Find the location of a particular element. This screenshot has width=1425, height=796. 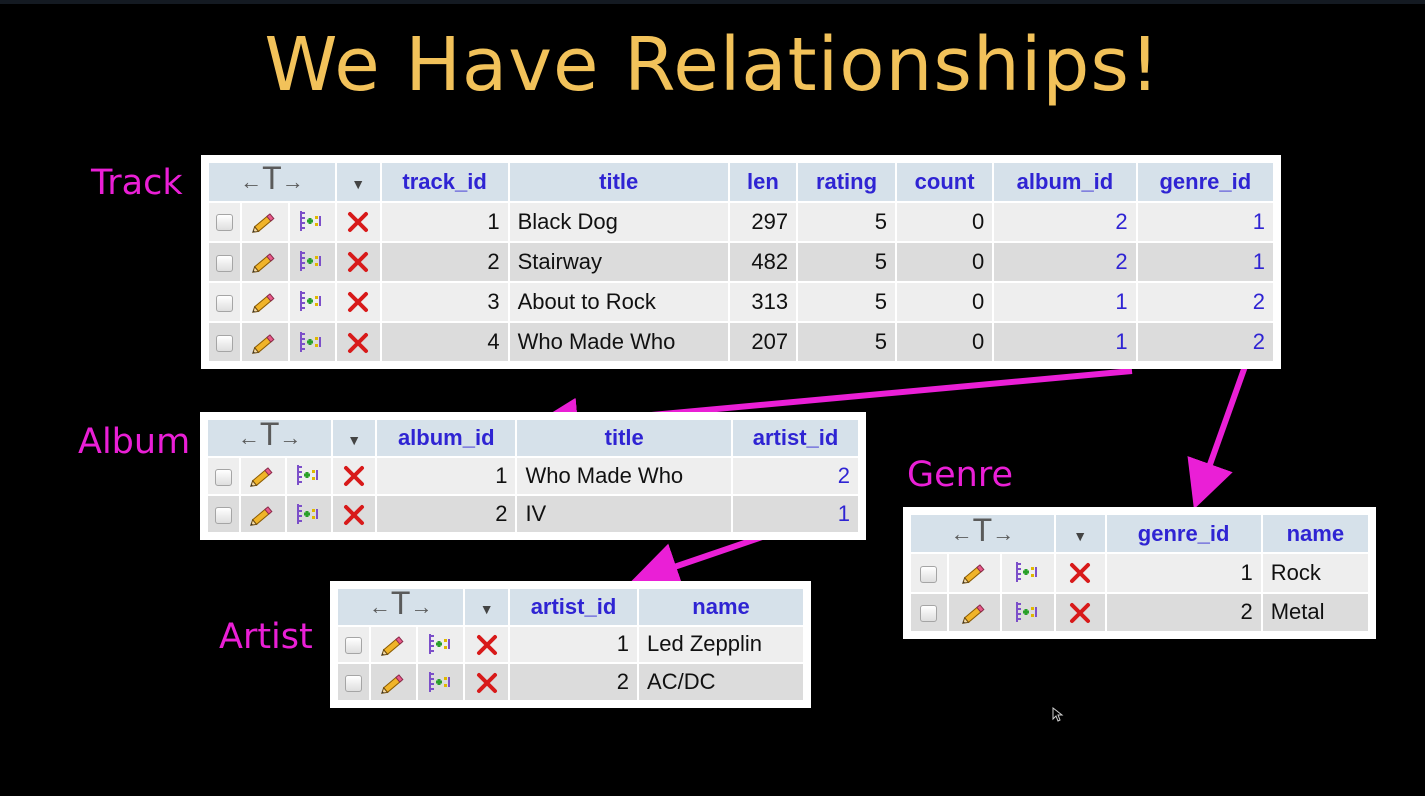

column-header: rating is located at coordinates (846, 182).